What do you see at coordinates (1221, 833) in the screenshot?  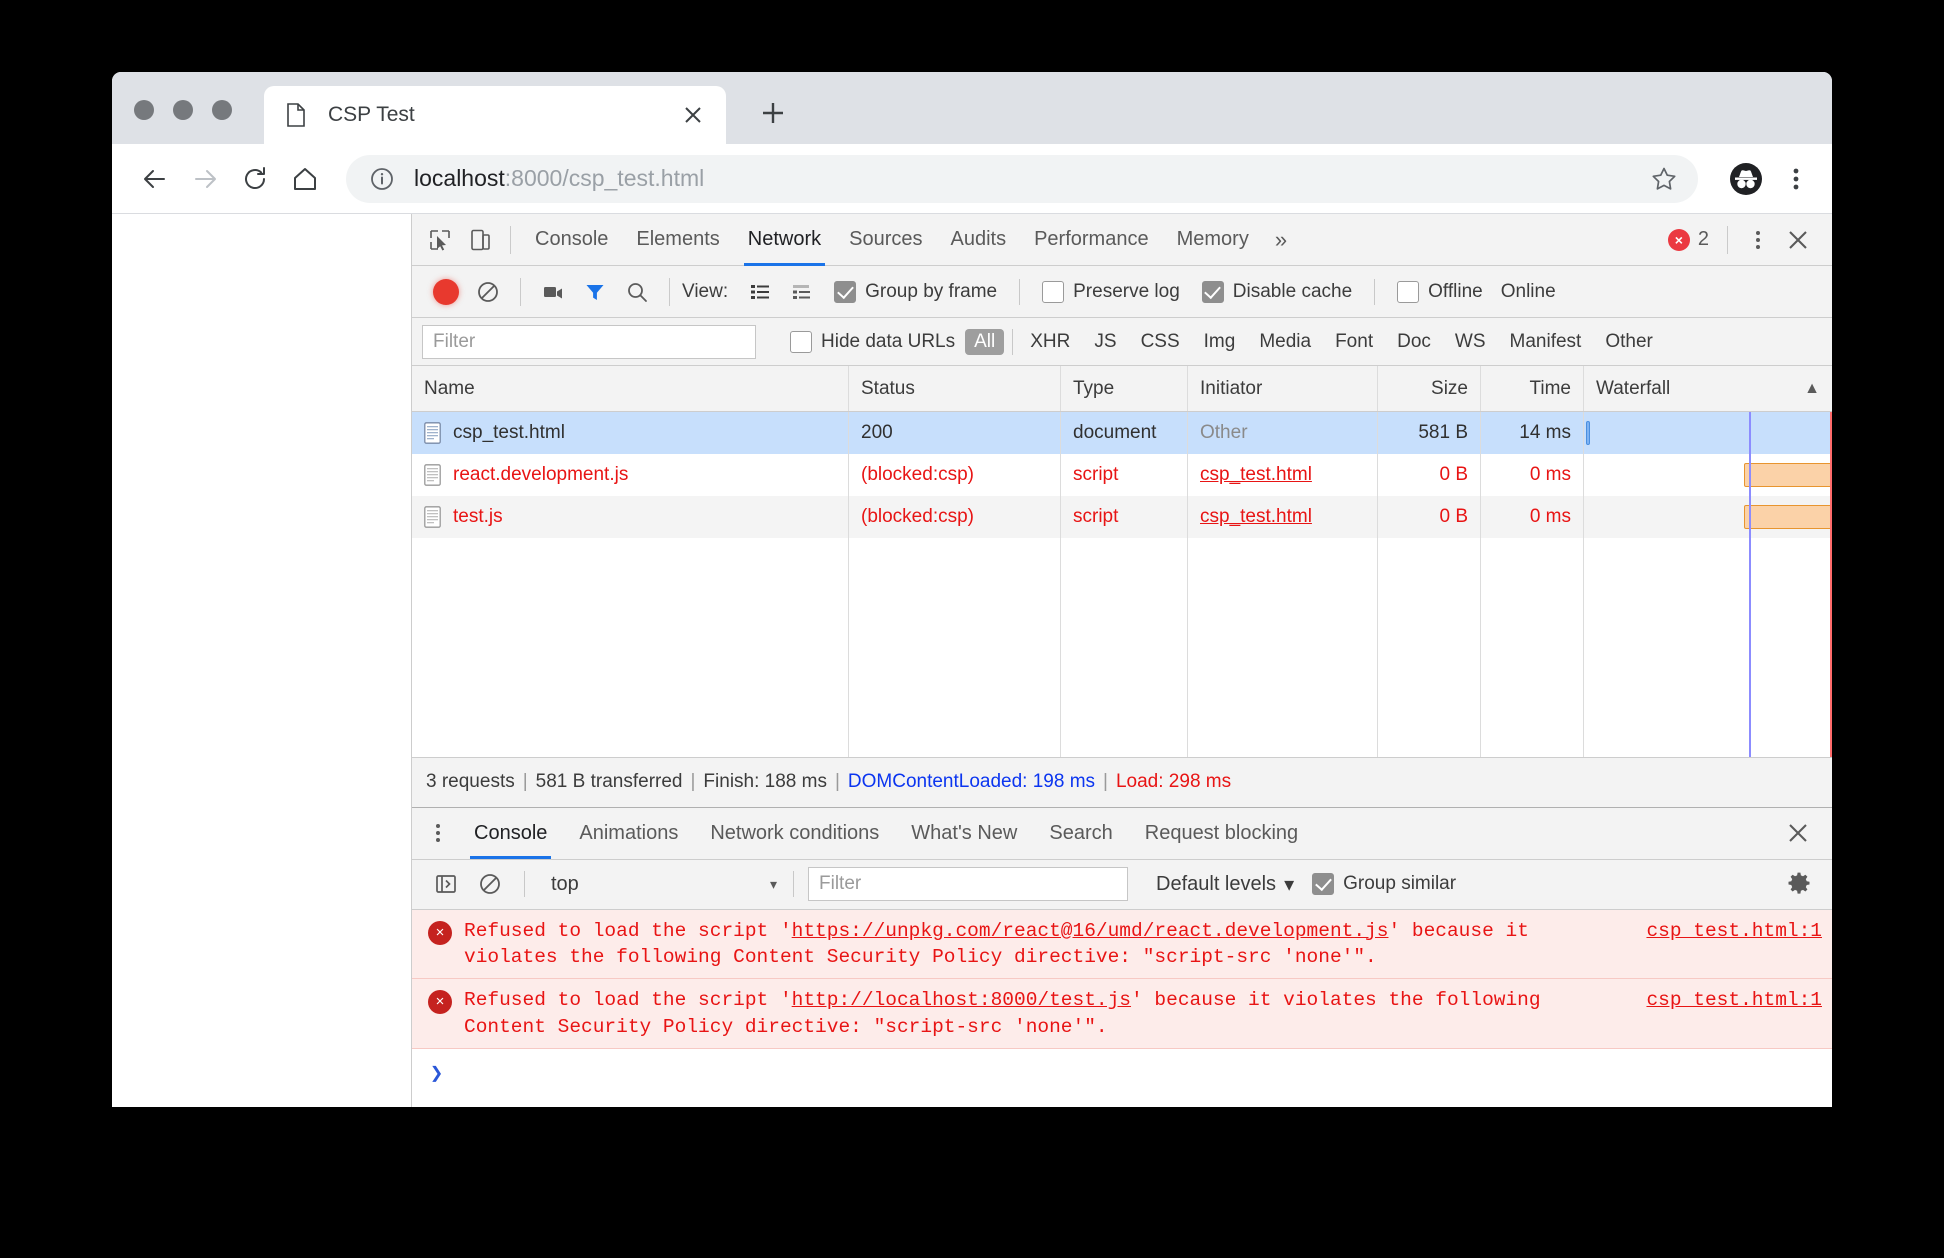 I see `drawer-tab-request-blocking: Request blocking` at bounding box center [1221, 833].